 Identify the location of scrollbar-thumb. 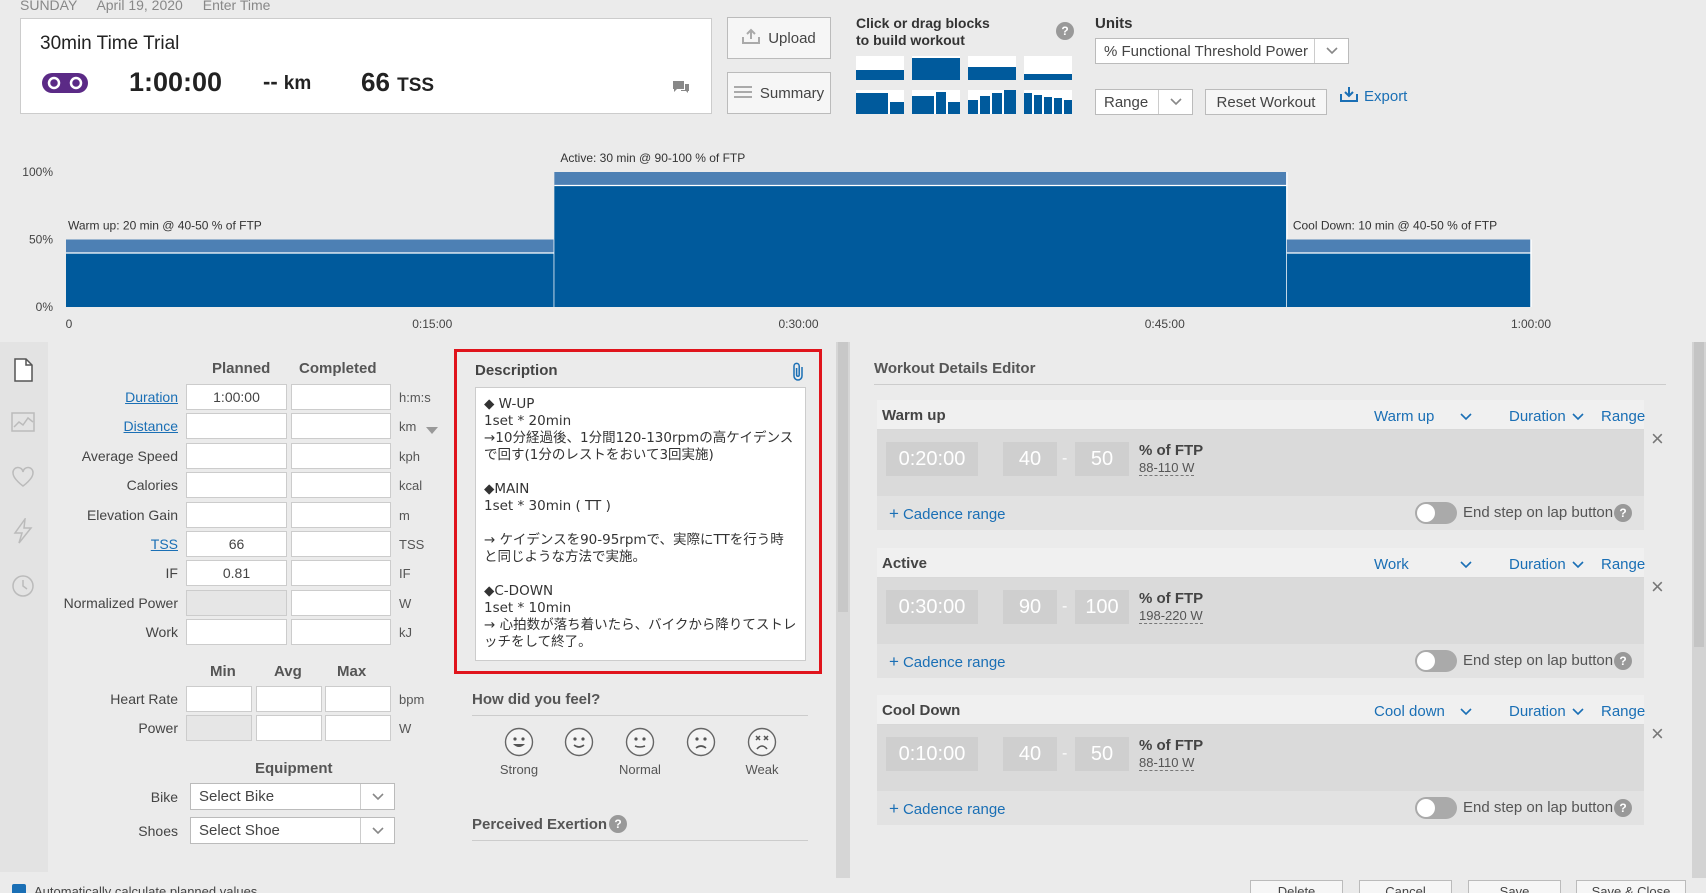
(843, 477).